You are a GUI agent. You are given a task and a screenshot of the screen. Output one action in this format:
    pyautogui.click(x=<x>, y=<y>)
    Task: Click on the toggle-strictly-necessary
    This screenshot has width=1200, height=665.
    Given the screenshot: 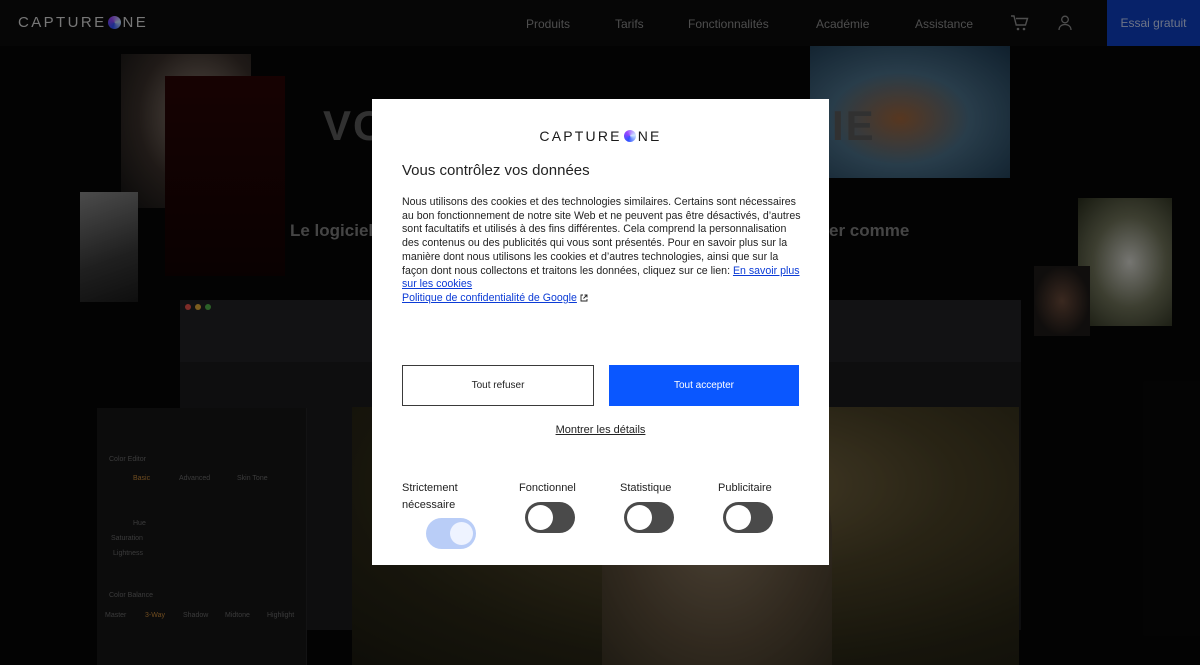 What is the action you would take?
    pyautogui.click(x=451, y=533)
    